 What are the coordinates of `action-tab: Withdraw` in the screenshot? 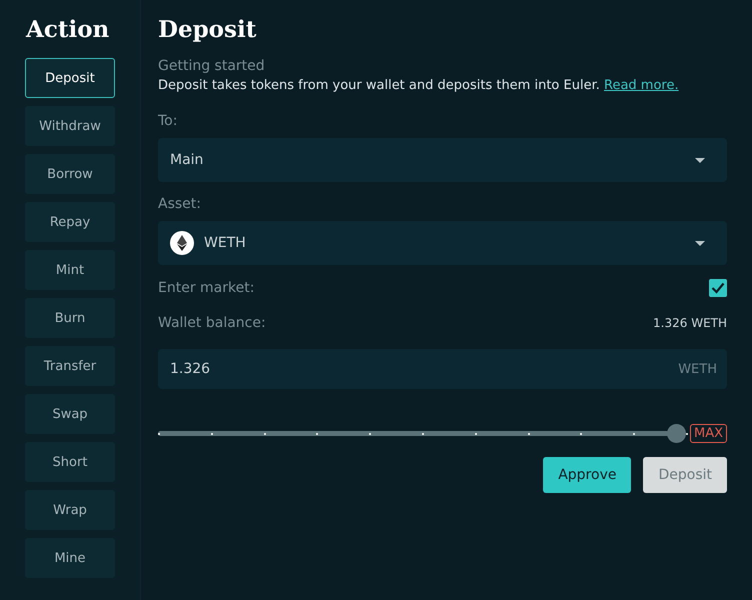 It's located at (70, 126).